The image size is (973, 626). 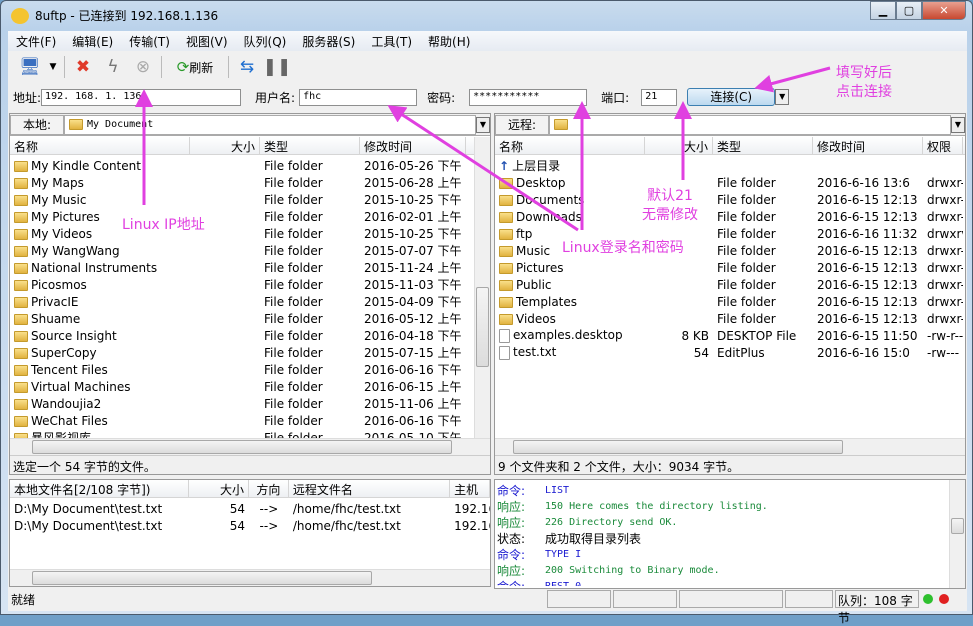 I want to click on arrow-connect, so click(x=792, y=79).